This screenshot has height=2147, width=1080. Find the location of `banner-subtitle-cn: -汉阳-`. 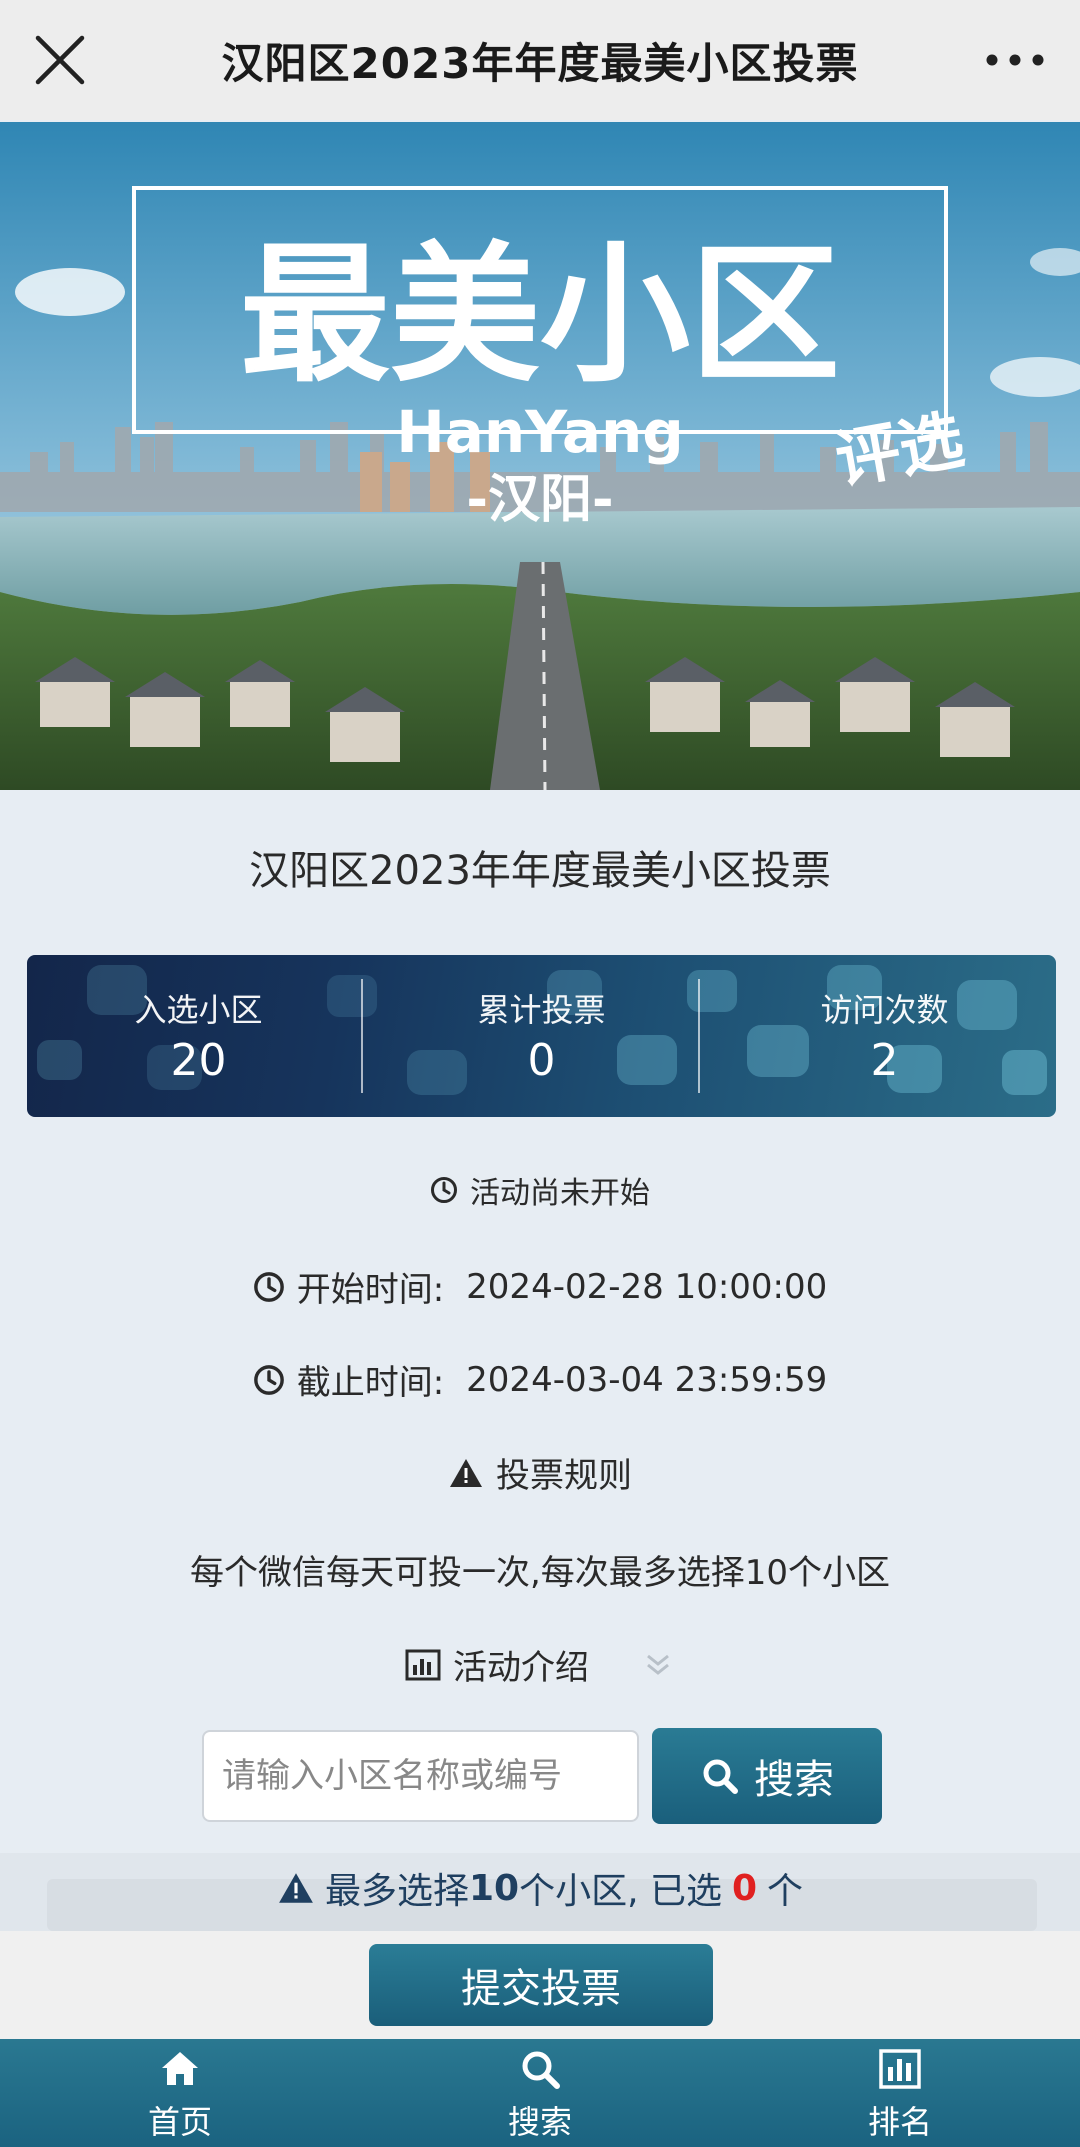

banner-subtitle-cn: -汉阳- is located at coordinates (539, 500).